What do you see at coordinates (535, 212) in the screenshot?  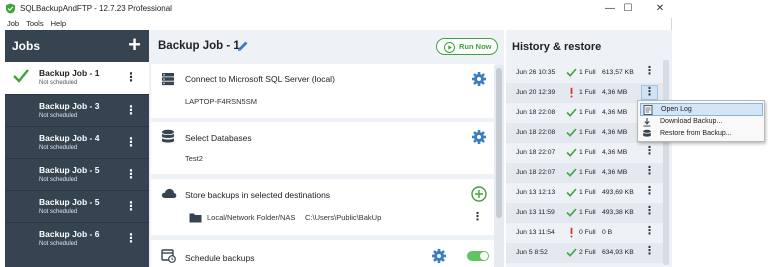 I see `history-date: Jun 13 11:59` at bounding box center [535, 212].